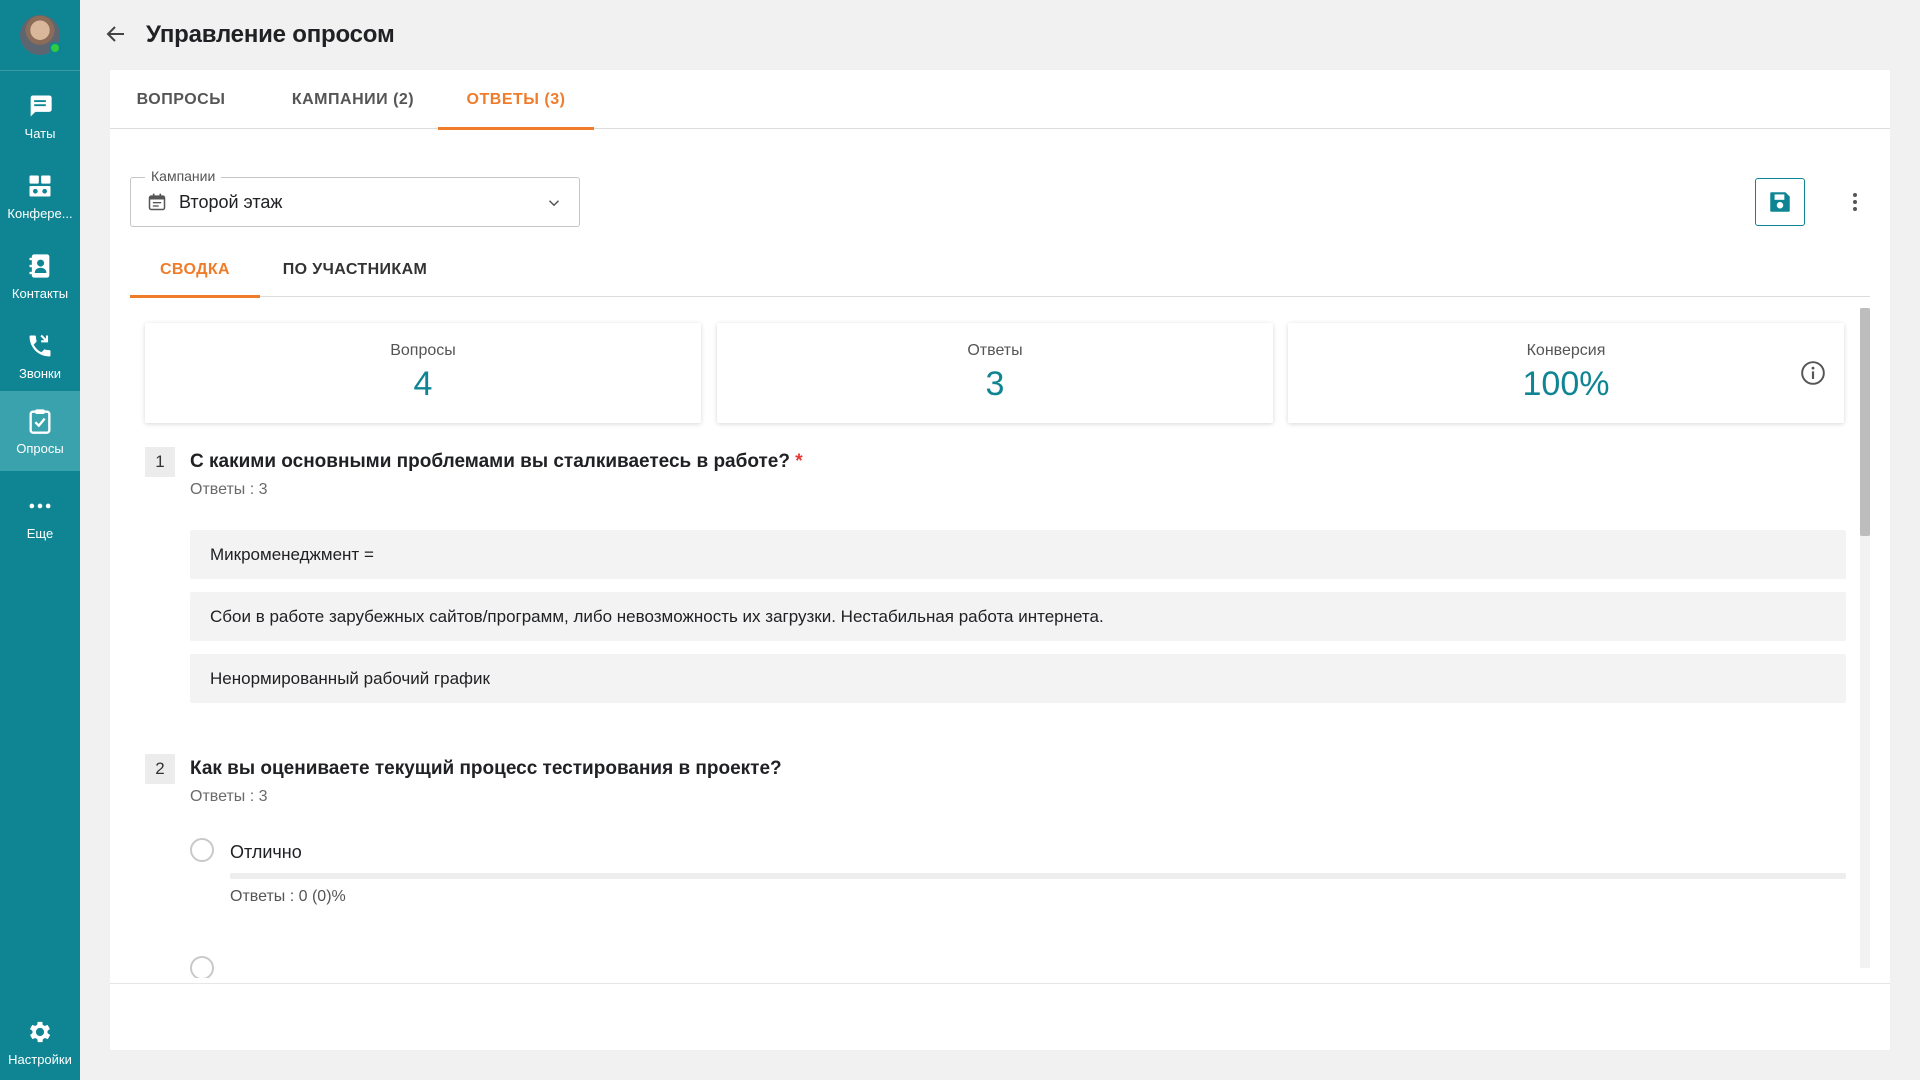 This screenshot has height=1080, width=1920. What do you see at coordinates (40, 505) in the screenshot?
I see `more-dots-icon` at bounding box center [40, 505].